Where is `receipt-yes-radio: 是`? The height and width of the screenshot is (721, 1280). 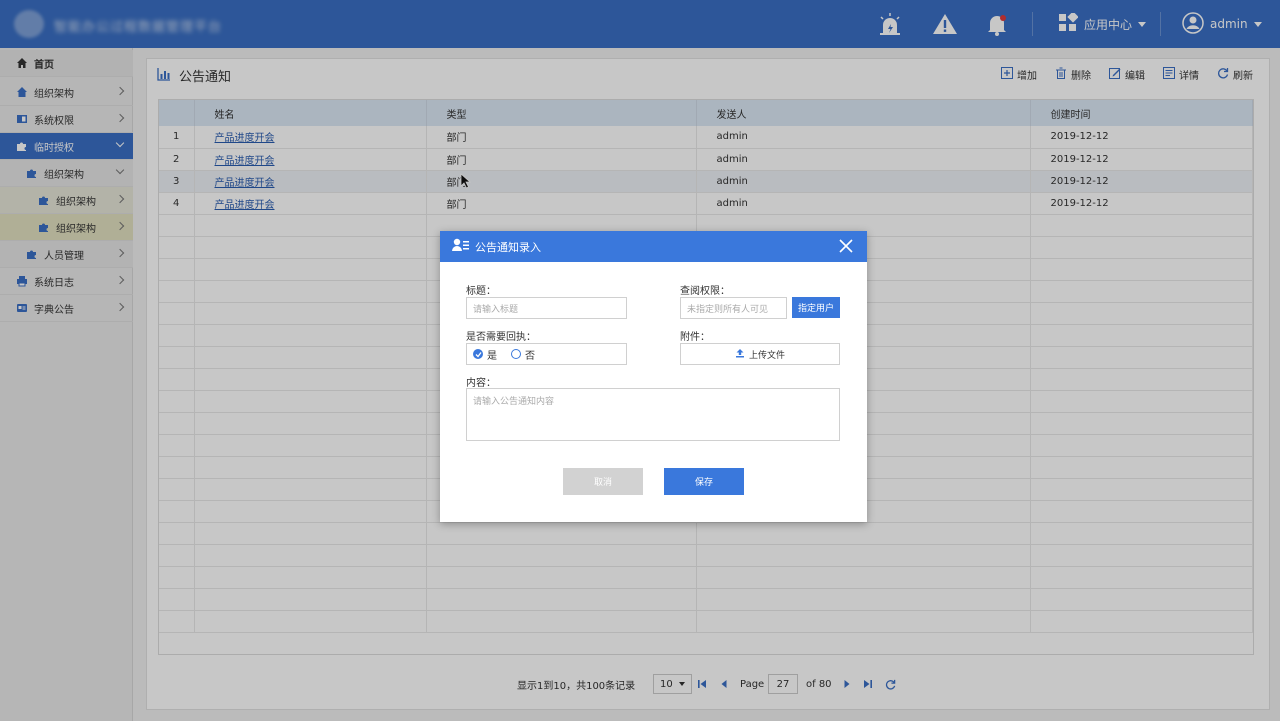
receipt-yes-radio: 是 is located at coordinates (485, 354).